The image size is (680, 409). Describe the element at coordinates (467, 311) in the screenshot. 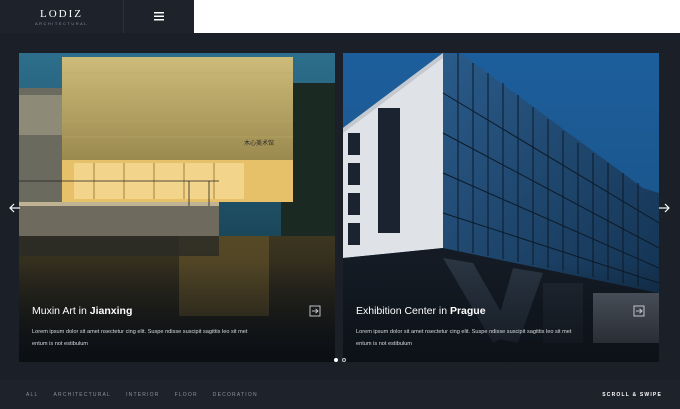

I see `slide-title-highlight: Prague` at that location.